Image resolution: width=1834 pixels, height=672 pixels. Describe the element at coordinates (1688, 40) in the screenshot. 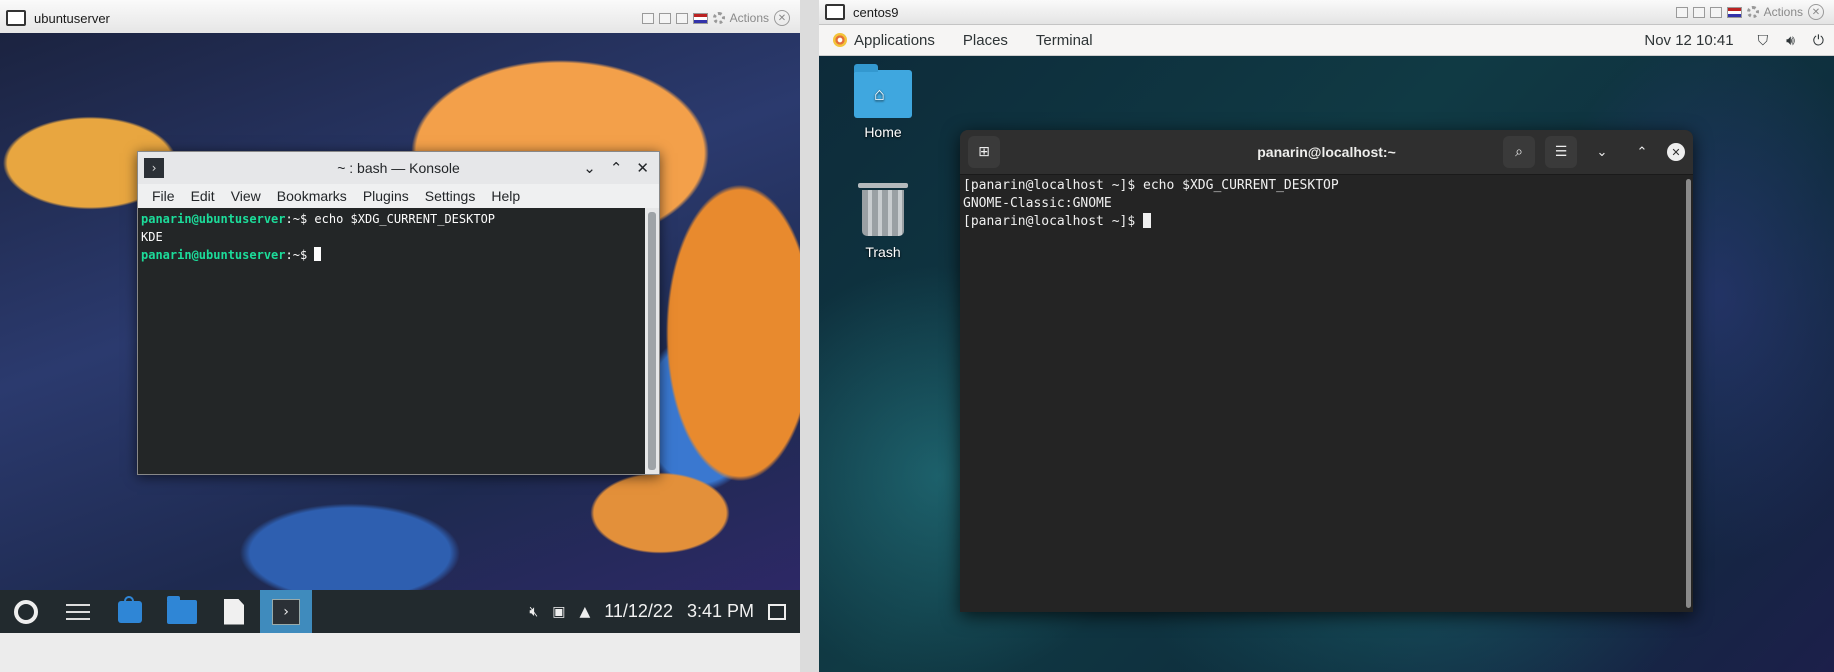

I see `top-bar-clock: Nov 12 10:41` at that location.